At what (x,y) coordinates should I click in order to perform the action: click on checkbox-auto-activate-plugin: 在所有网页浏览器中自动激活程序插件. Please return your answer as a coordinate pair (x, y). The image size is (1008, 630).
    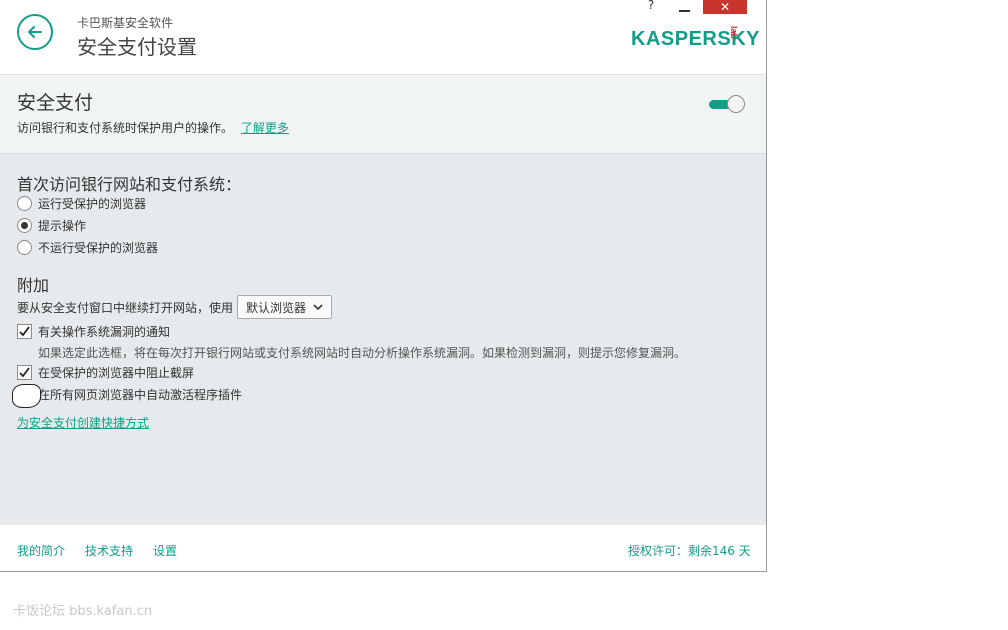
    Looking at the image, I should click on (129, 394).